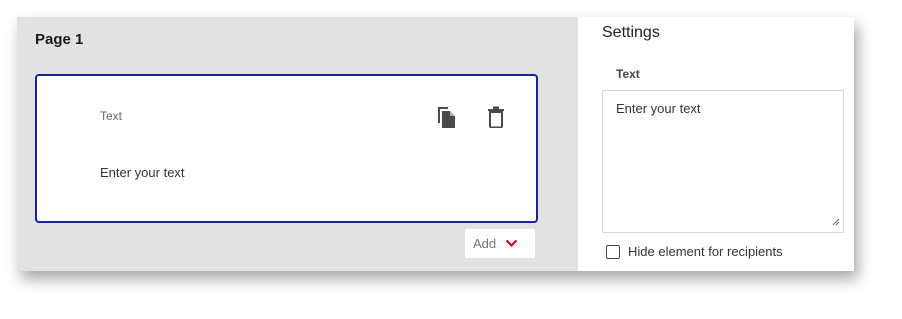  I want to click on copy-icon, so click(447, 117).